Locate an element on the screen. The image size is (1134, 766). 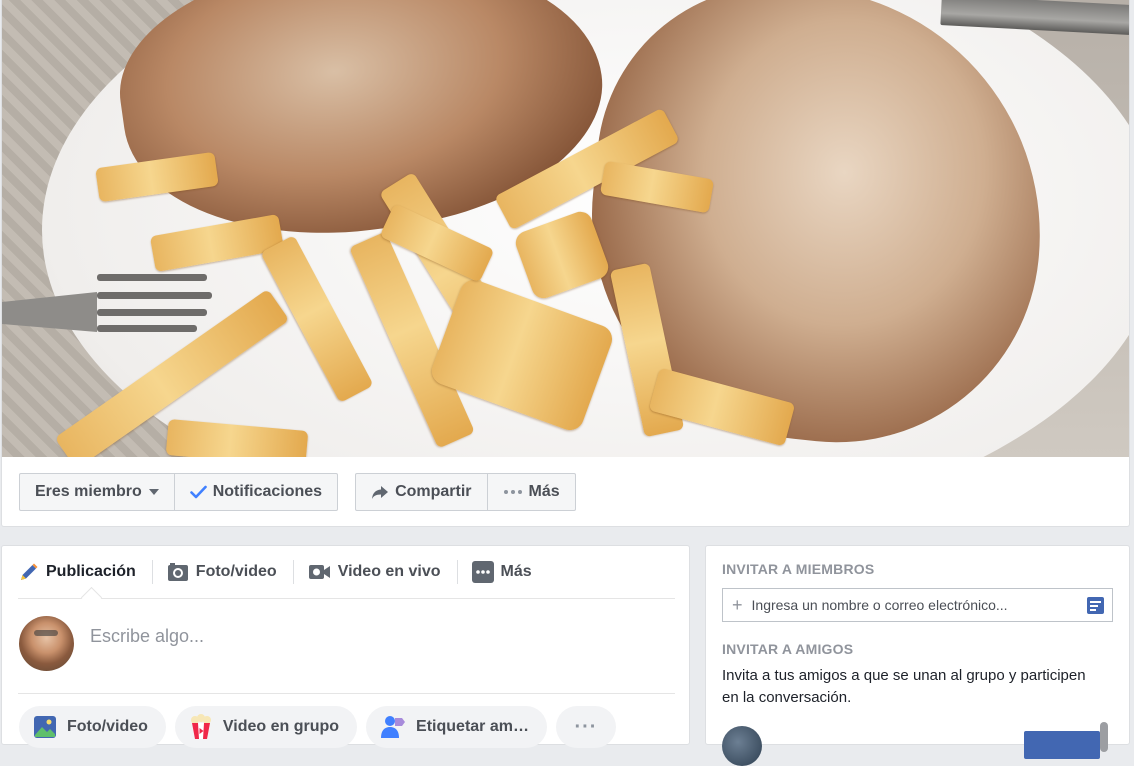
invite-search-field: + is located at coordinates (917, 605).